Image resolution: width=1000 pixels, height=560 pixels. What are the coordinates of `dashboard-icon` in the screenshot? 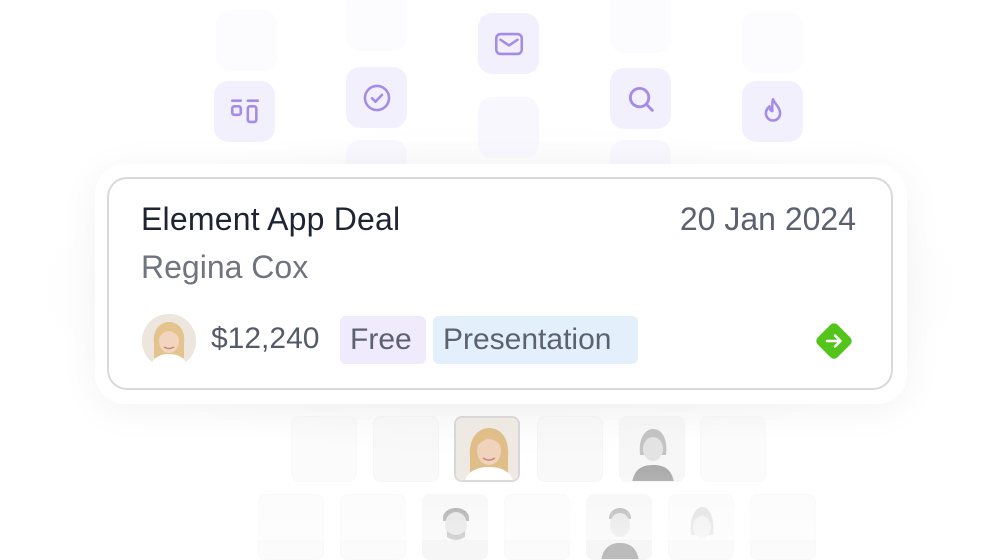 It's located at (244, 110).